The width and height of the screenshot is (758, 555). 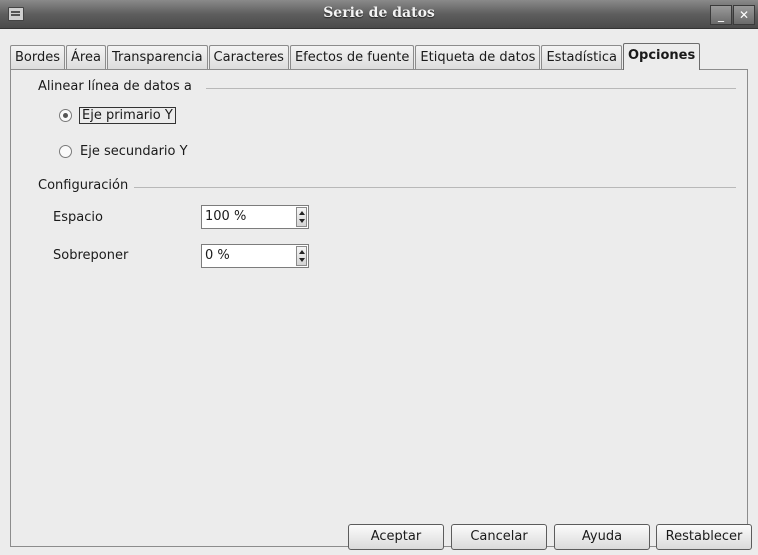 What do you see at coordinates (581, 57) in the screenshot?
I see `tab-estadistica: Estadística` at bounding box center [581, 57].